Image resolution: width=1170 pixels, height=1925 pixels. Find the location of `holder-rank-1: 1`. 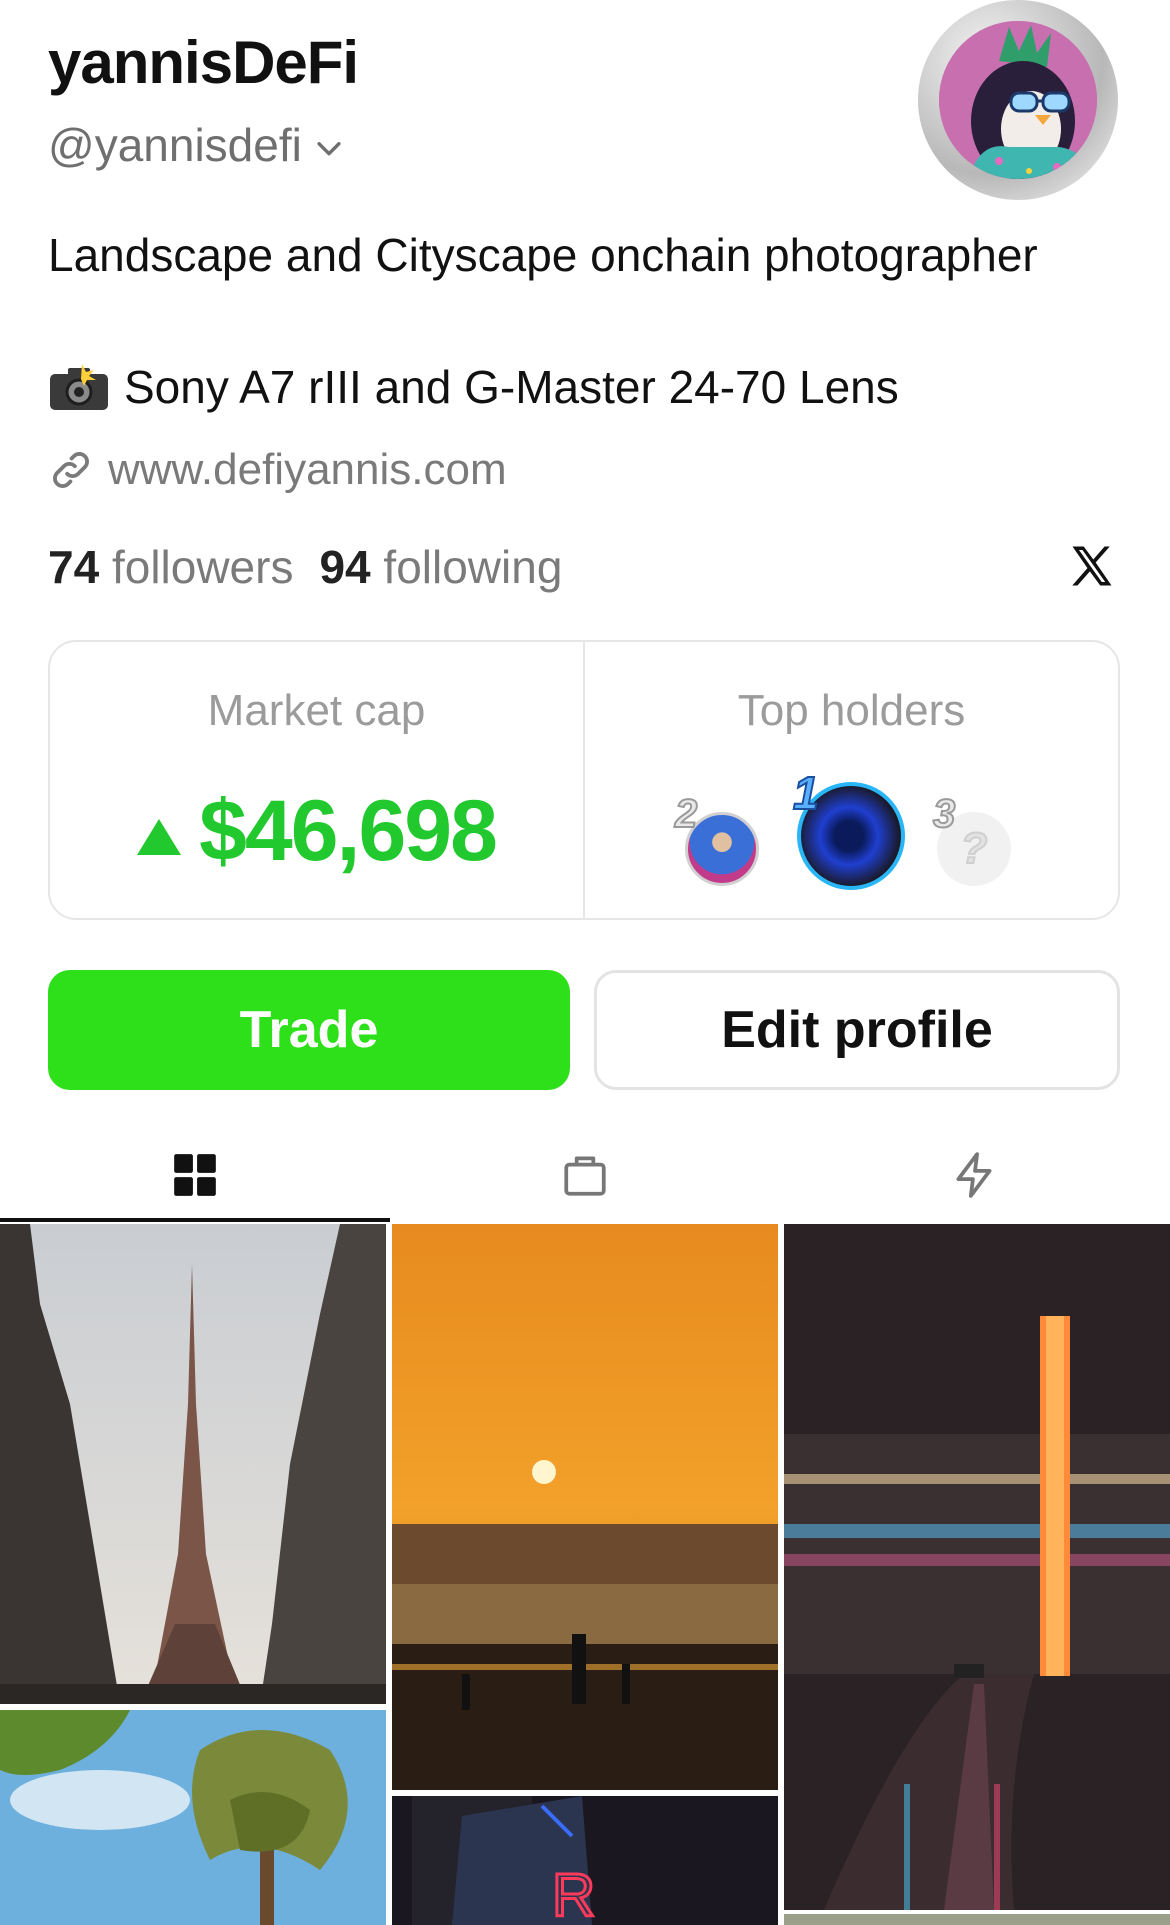

holder-rank-1: 1 is located at coordinates (806, 793).